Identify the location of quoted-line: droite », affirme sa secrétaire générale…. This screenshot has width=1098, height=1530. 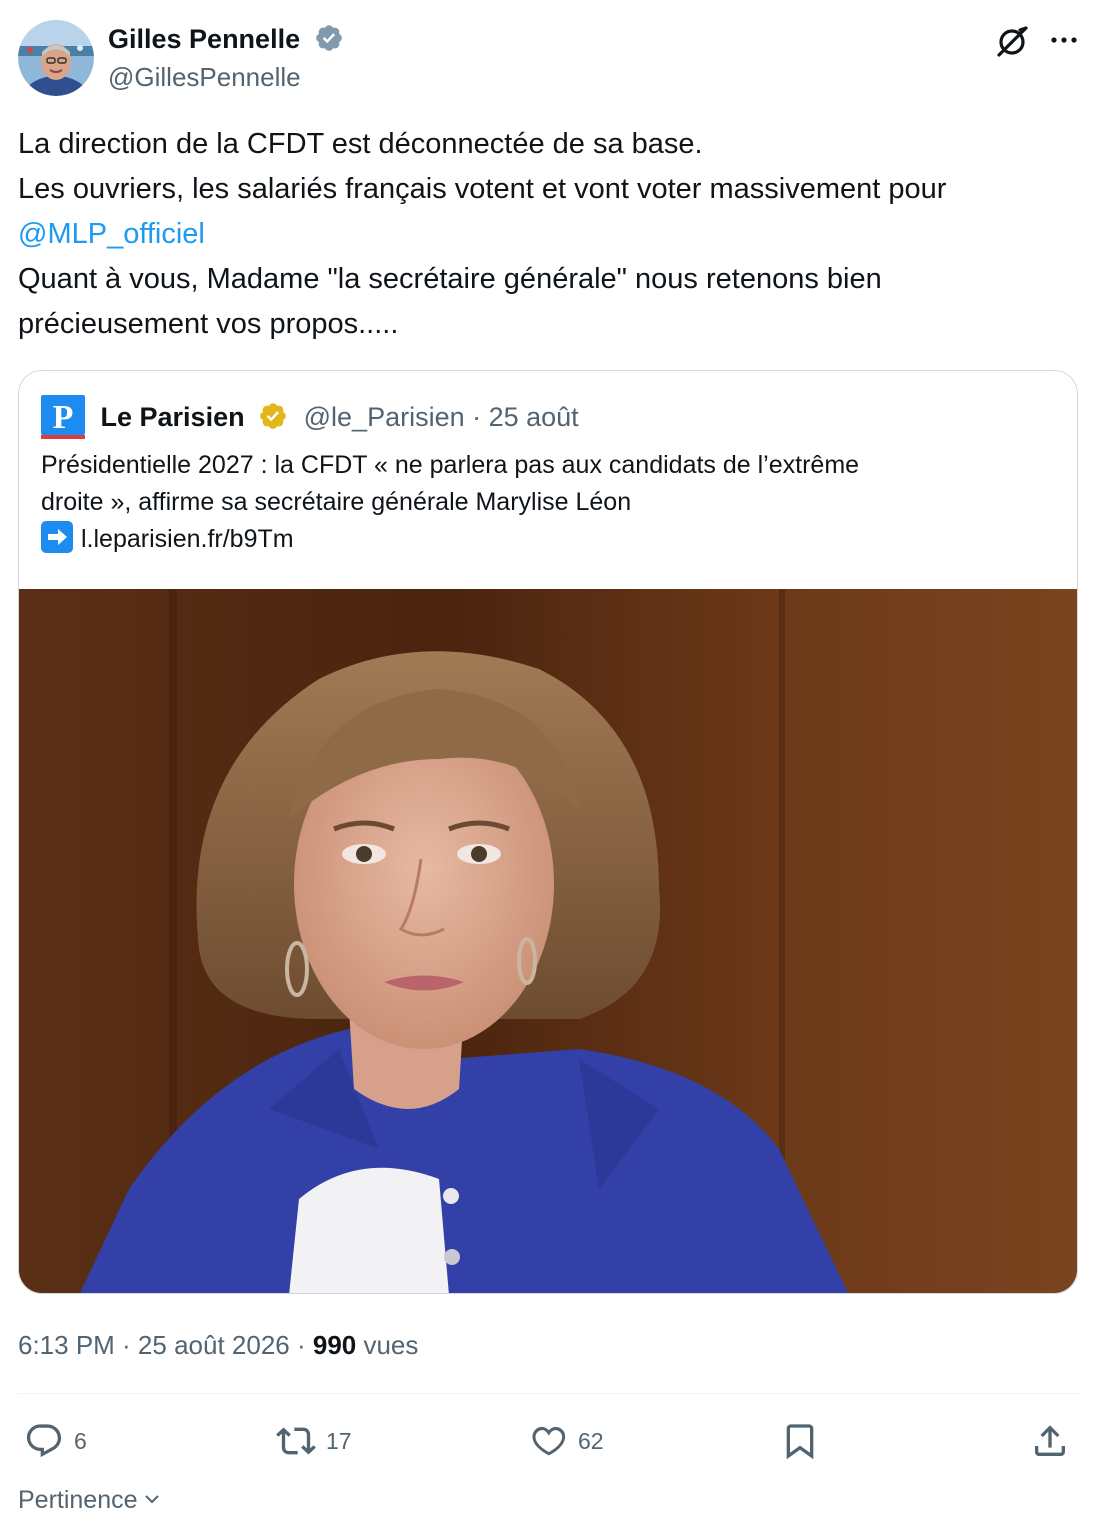
(336, 502).